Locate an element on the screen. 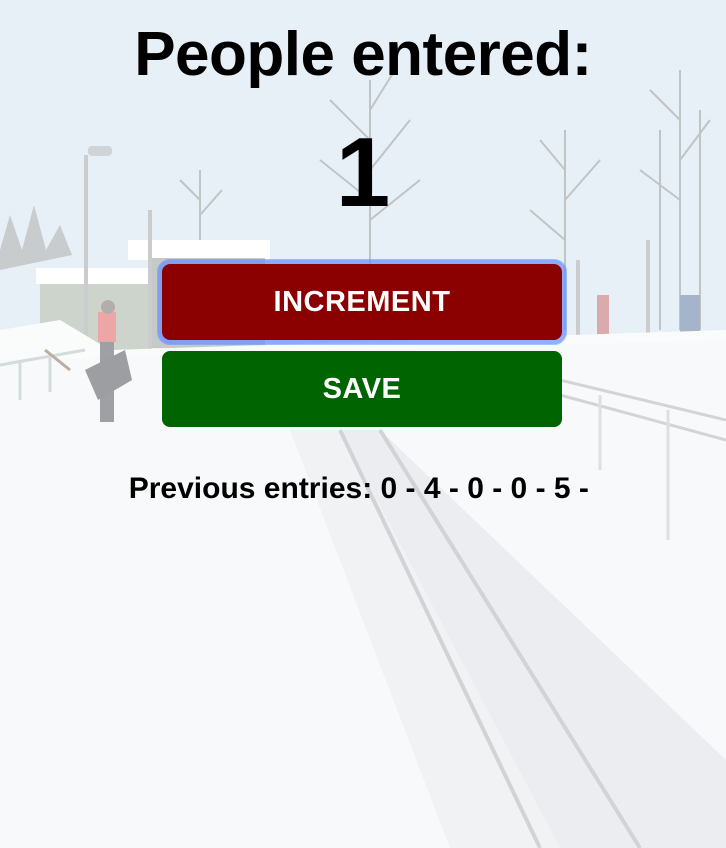  previous-entries-label: Previous entries: is located at coordinates (254, 488).